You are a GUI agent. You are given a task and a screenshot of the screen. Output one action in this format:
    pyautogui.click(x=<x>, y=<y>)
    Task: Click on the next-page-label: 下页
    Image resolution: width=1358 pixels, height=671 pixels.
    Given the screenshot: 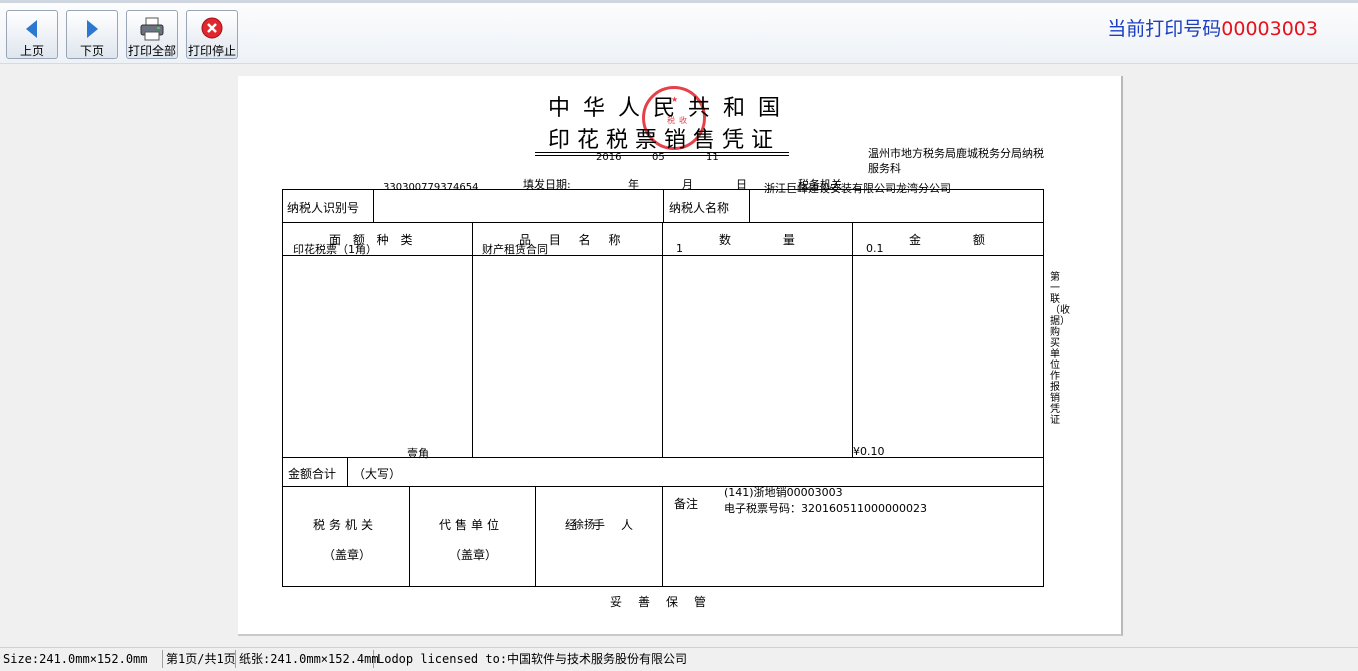 What is the action you would take?
    pyautogui.click(x=91, y=51)
    